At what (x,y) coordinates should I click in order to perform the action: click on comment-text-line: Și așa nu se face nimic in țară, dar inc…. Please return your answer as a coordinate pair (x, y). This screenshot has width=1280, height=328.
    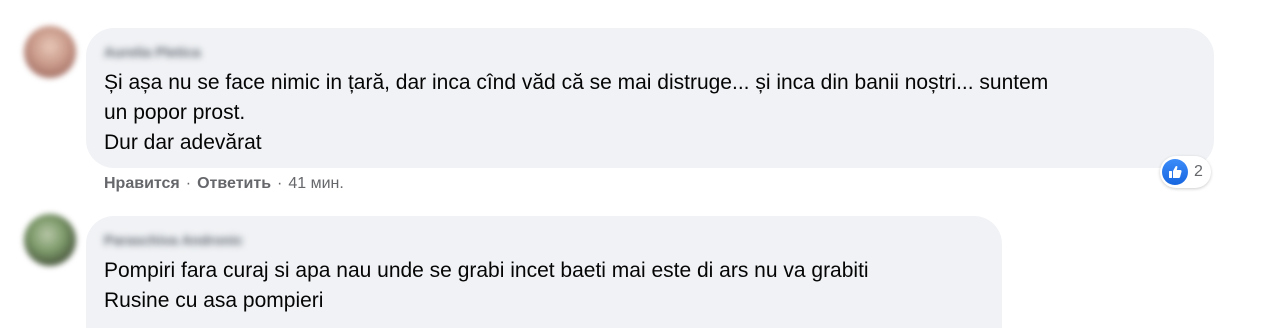
    Looking at the image, I should click on (576, 82).